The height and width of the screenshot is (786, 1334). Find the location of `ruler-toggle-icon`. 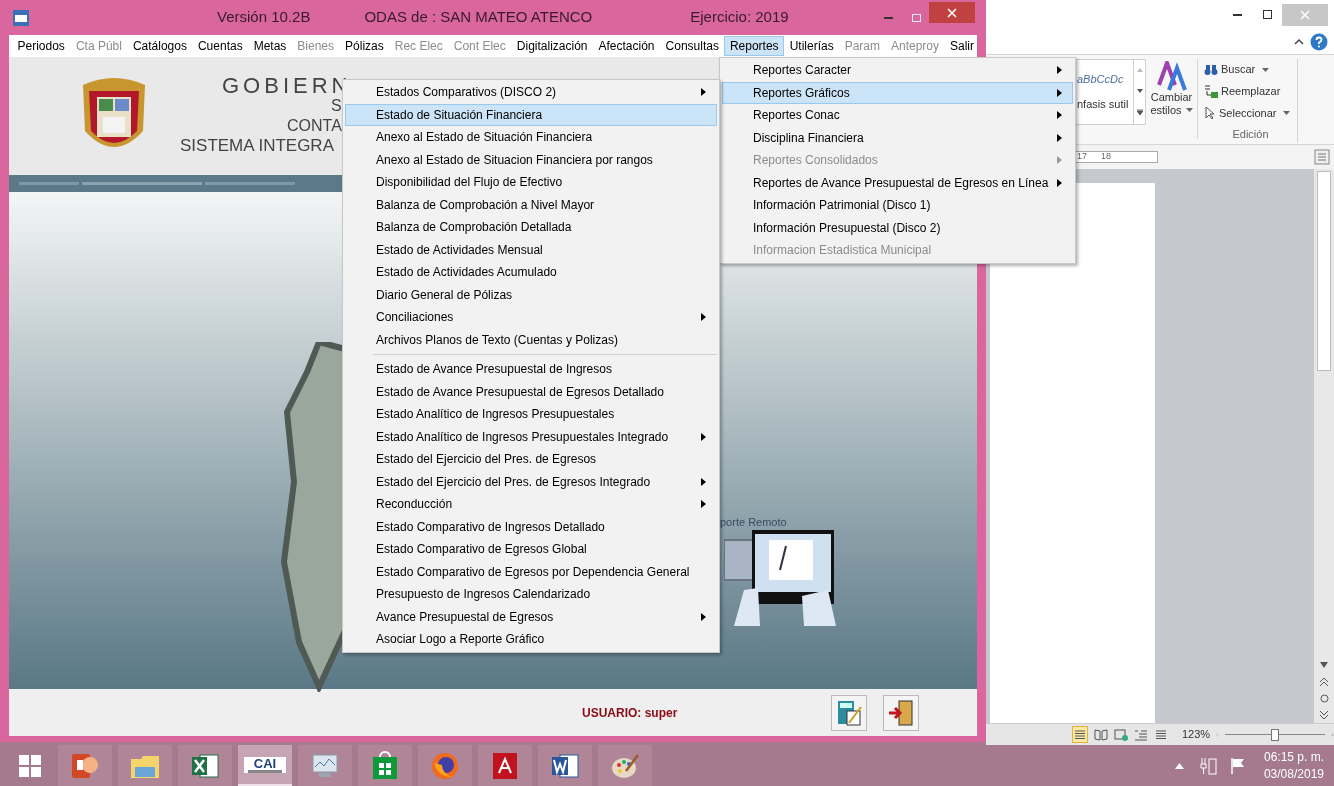

ruler-toggle-icon is located at coordinates (1322, 157).